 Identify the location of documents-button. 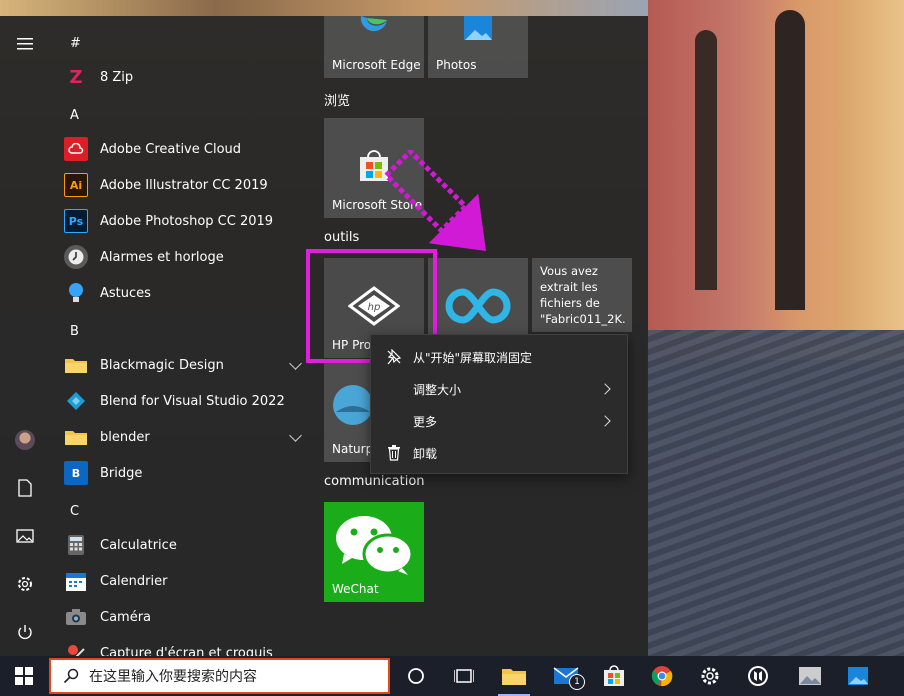
(25, 488).